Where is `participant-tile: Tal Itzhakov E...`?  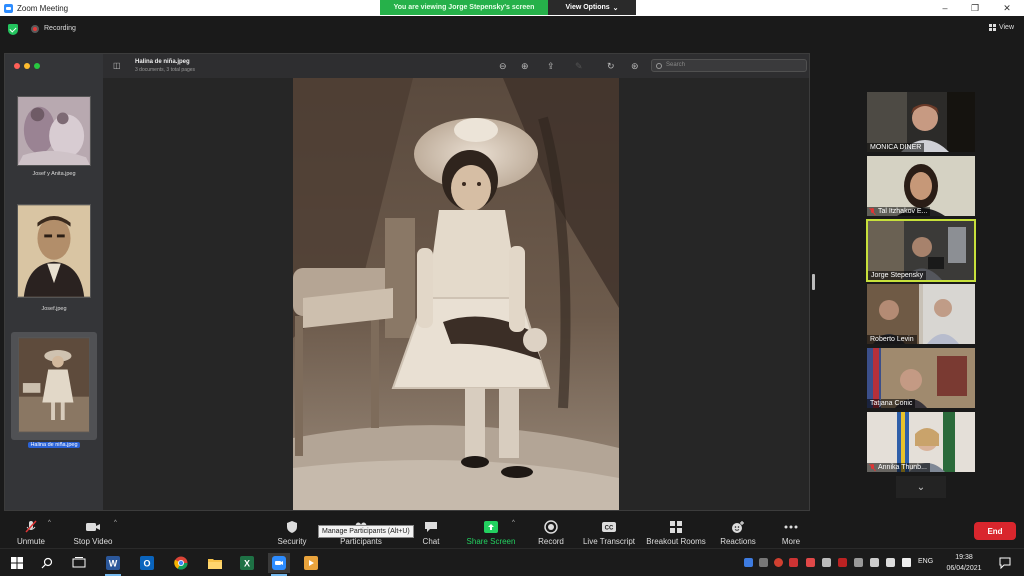 participant-tile: Tal Itzhakov E... is located at coordinates (921, 186).